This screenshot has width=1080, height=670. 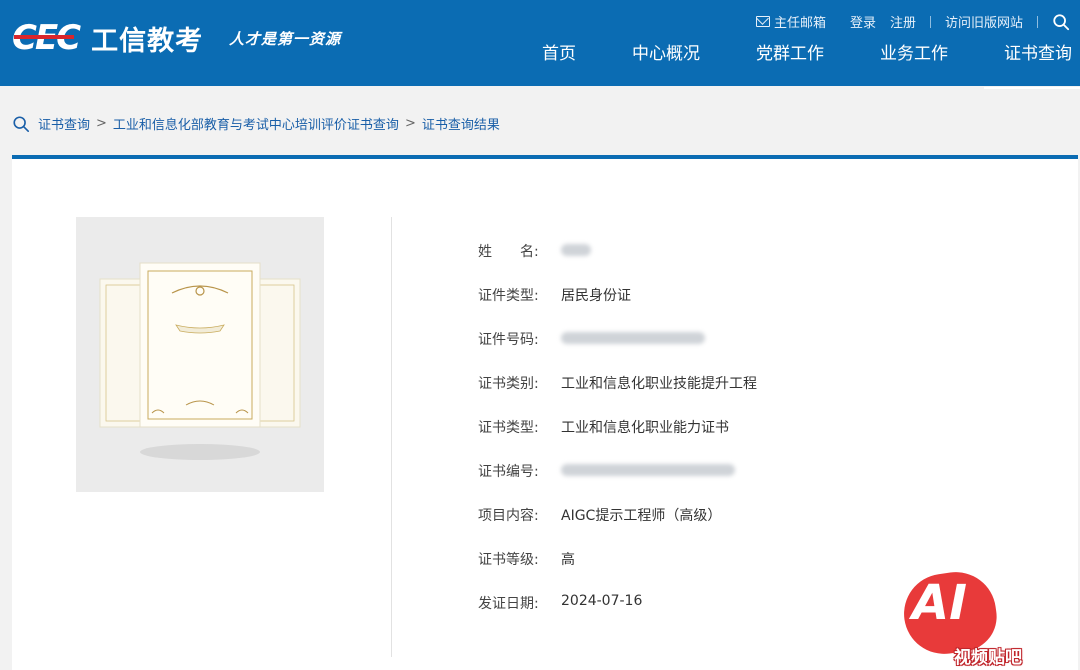 What do you see at coordinates (790, 21) in the screenshot?
I see `director-mail-link: 主任邮箱` at bounding box center [790, 21].